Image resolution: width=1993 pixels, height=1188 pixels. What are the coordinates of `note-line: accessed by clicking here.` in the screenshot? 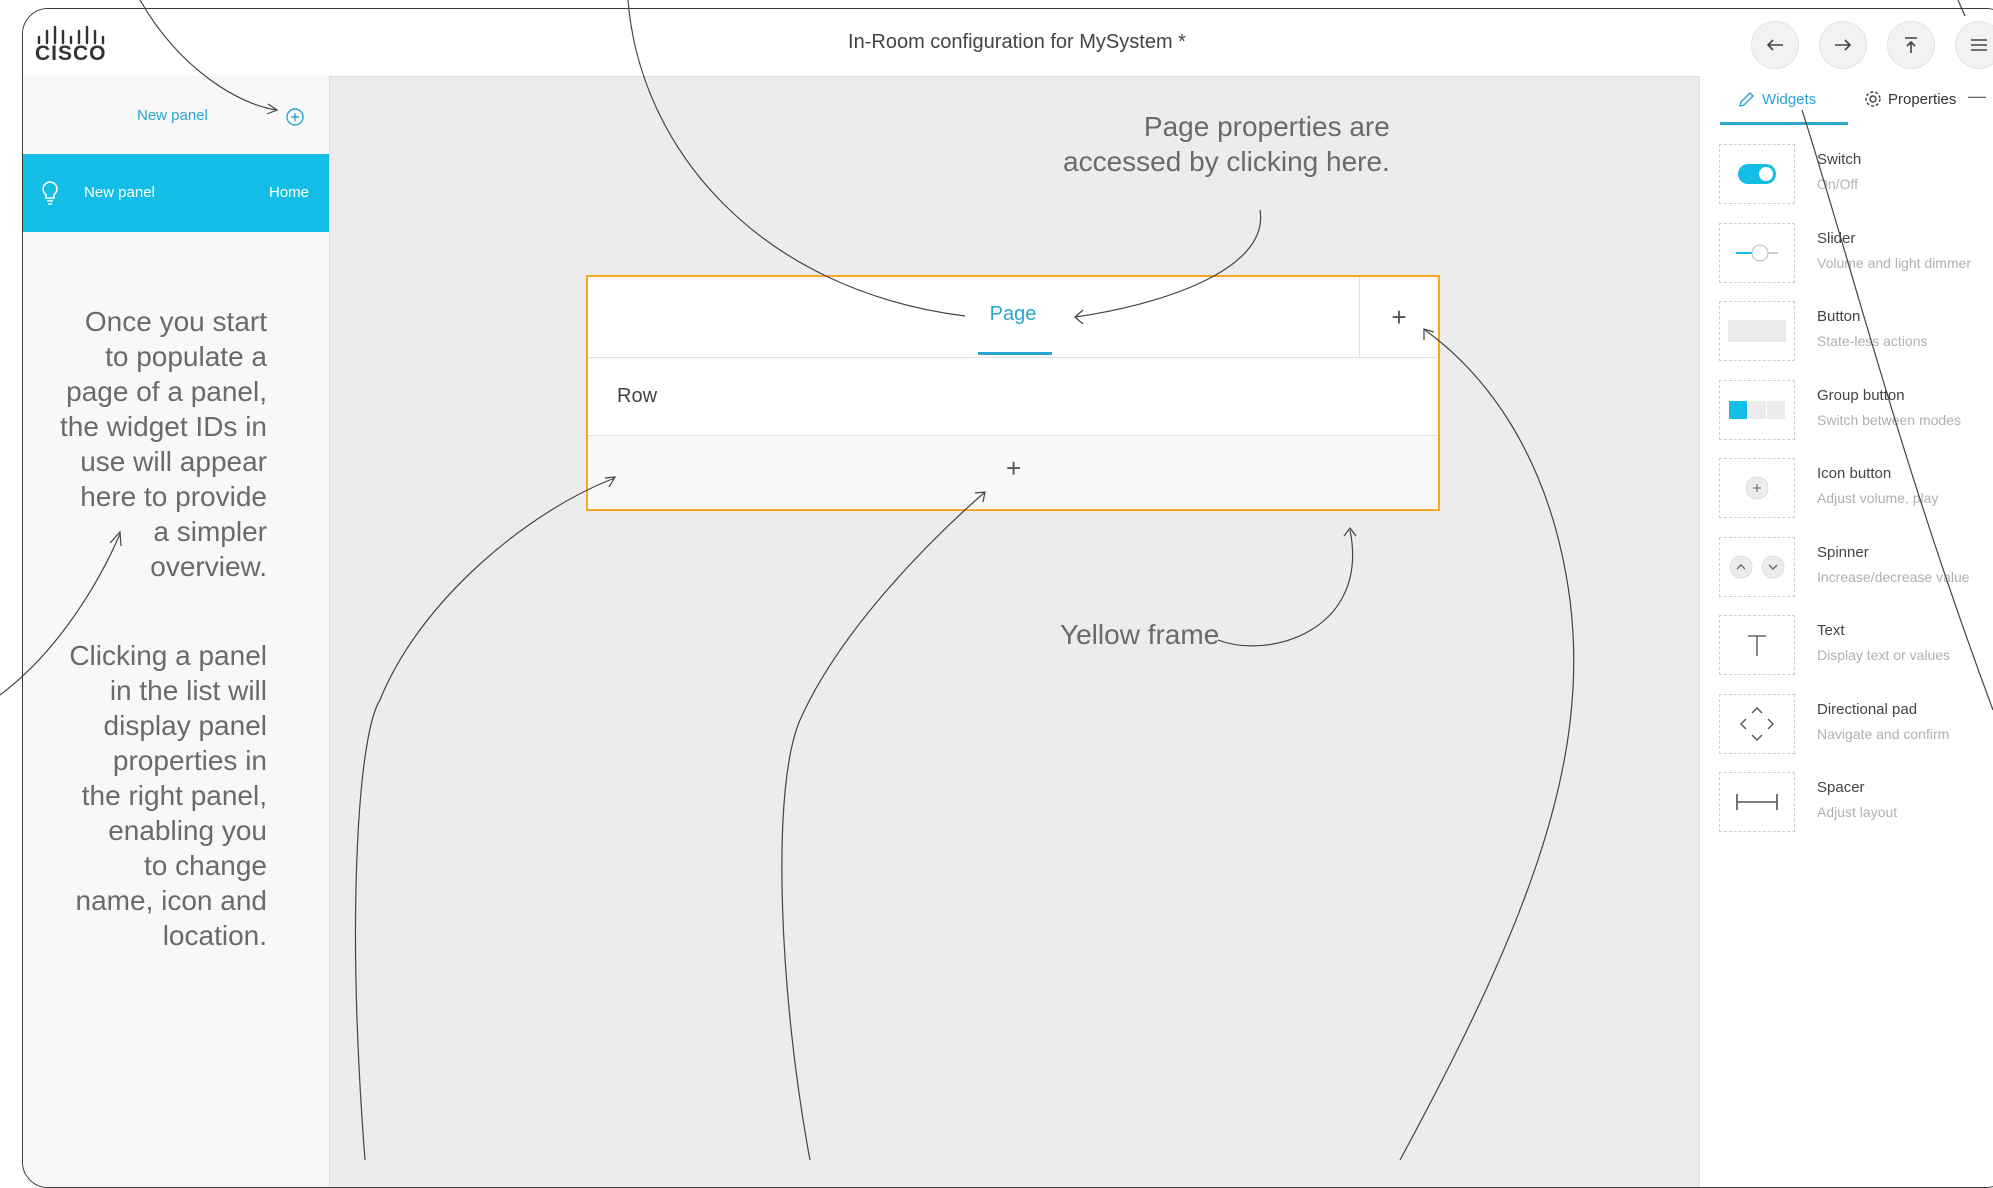 It's located at (1226, 161).